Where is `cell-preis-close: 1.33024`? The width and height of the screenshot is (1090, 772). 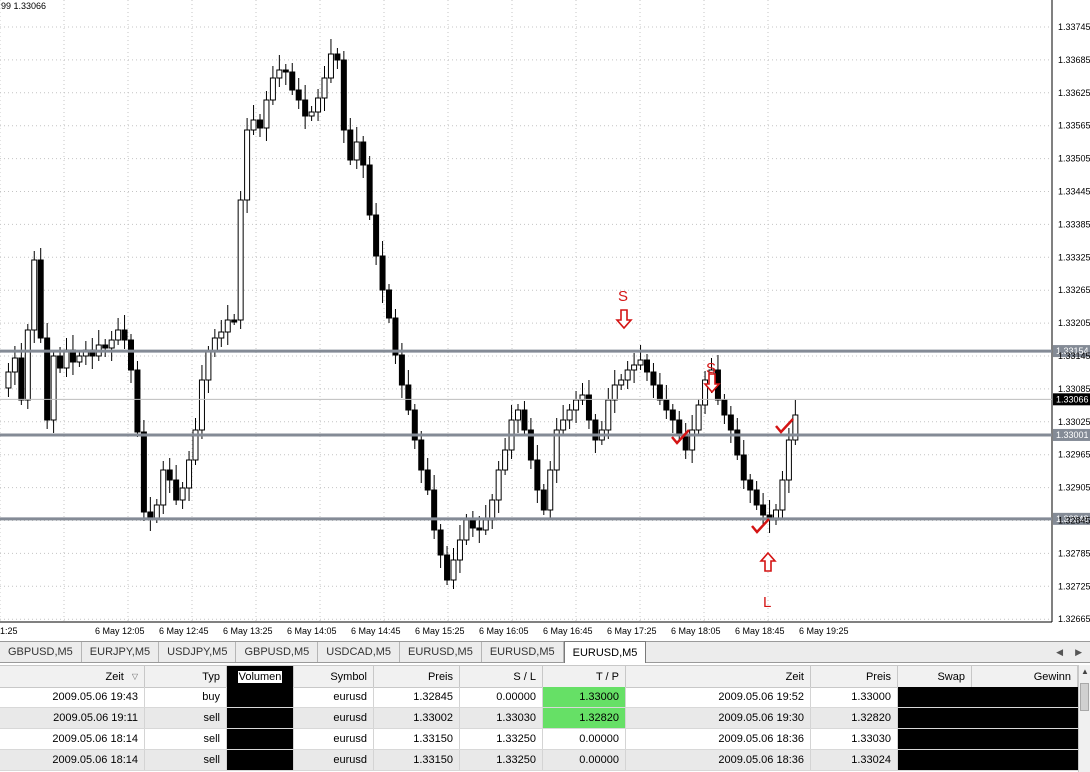
cell-preis-close: 1.33024 is located at coordinates (854, 760).